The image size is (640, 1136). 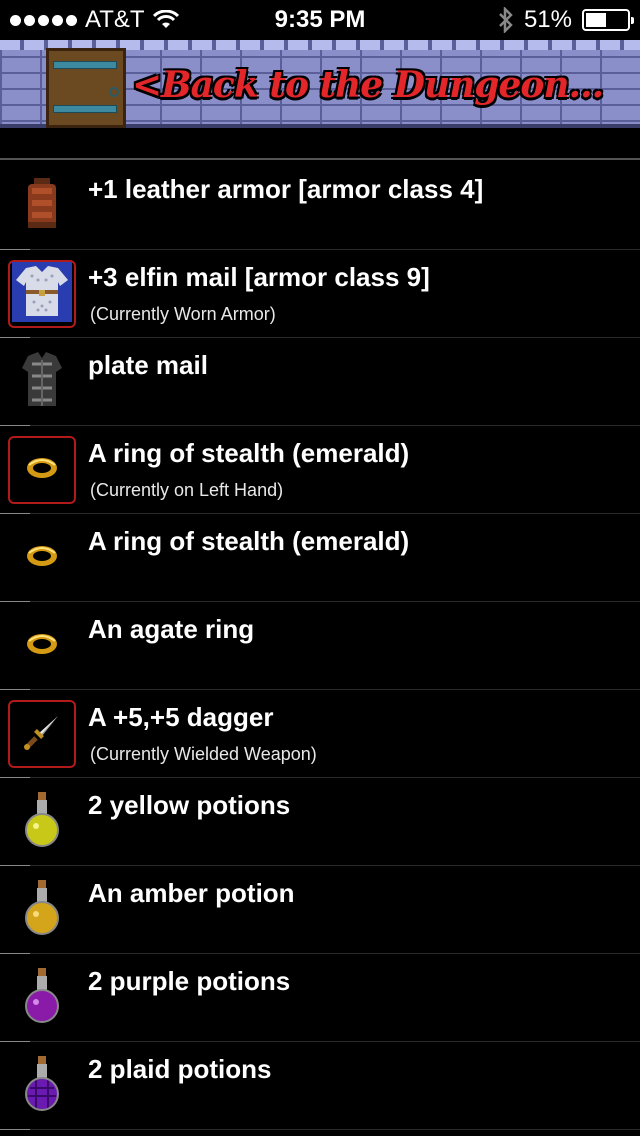 I want to click on status-bar: AT&T 9:35 PM 51%, so click(x=320, y=20).